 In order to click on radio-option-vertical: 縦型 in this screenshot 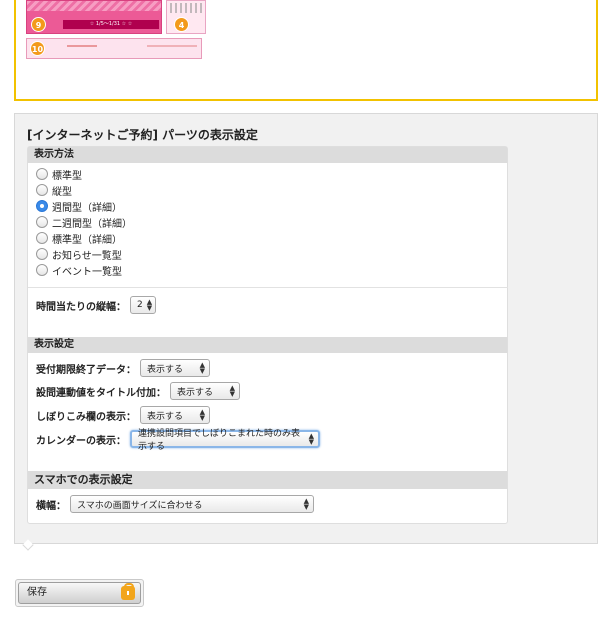, I will do `click(54, 190)`.